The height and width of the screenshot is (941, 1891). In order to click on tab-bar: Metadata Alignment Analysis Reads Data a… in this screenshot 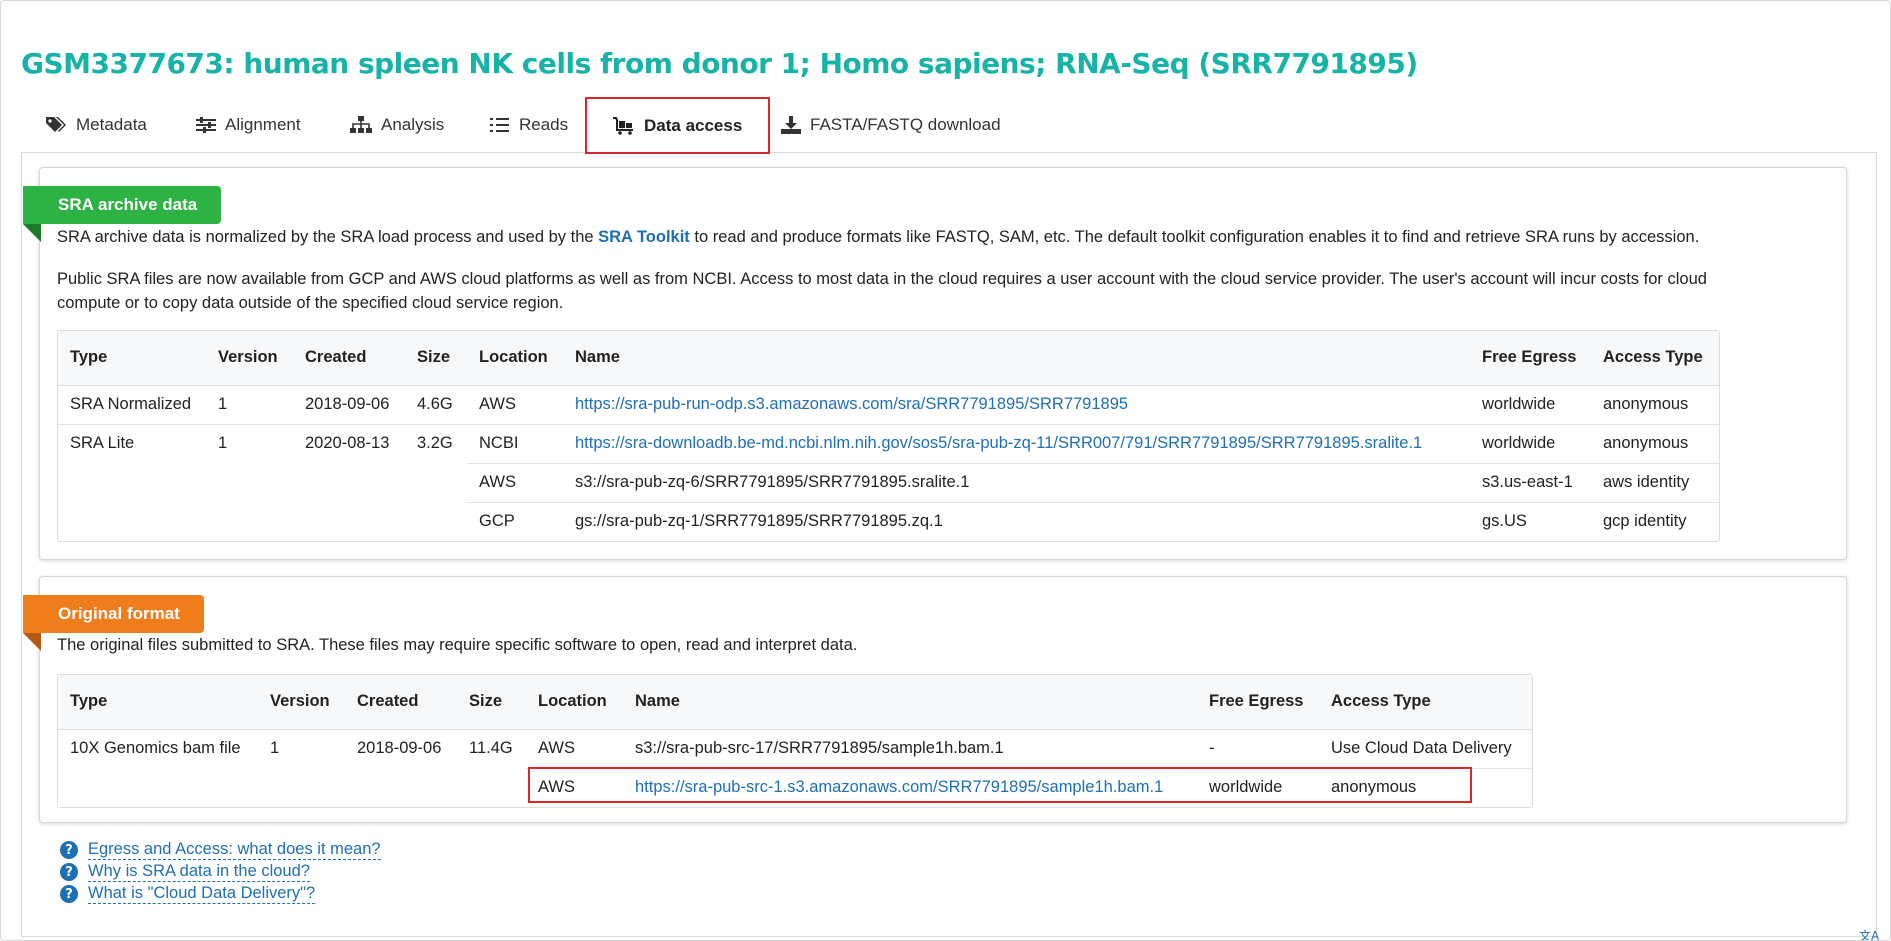, I will do `click(948, 125)`.